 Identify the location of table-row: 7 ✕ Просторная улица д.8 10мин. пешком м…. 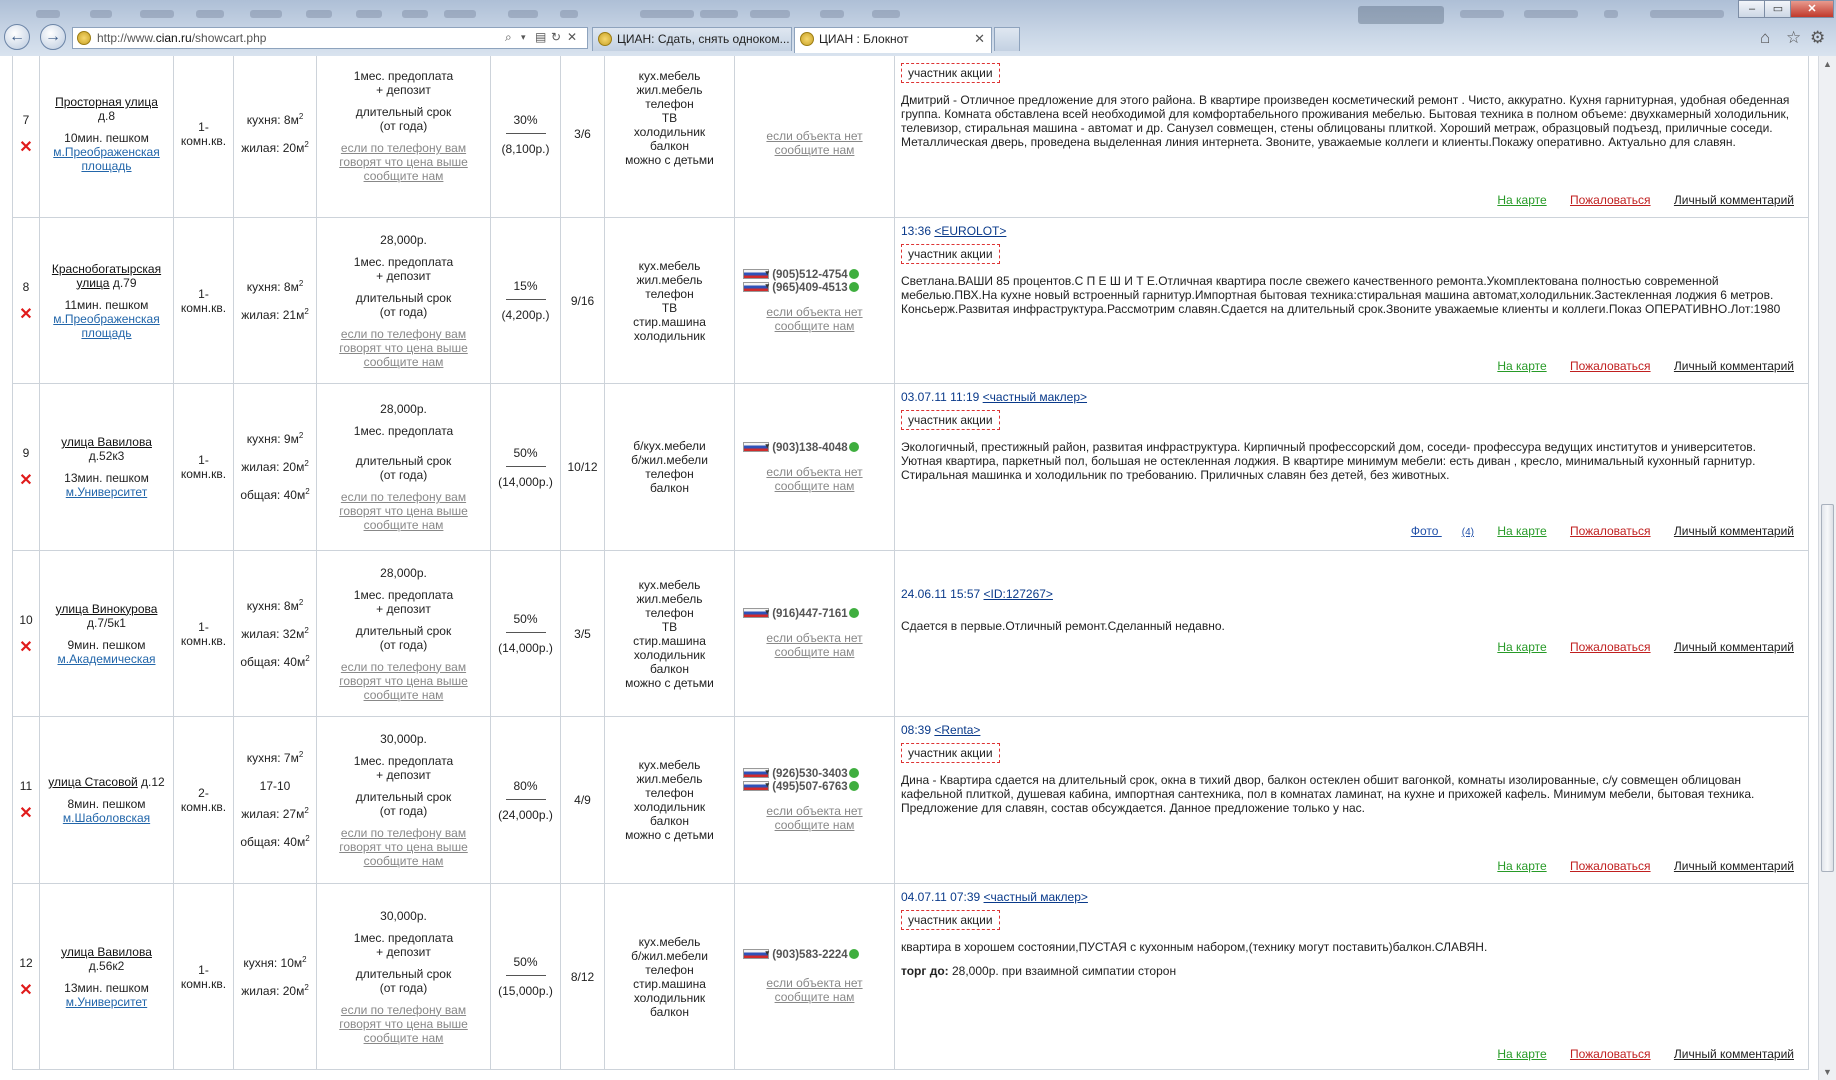
(910, 137).